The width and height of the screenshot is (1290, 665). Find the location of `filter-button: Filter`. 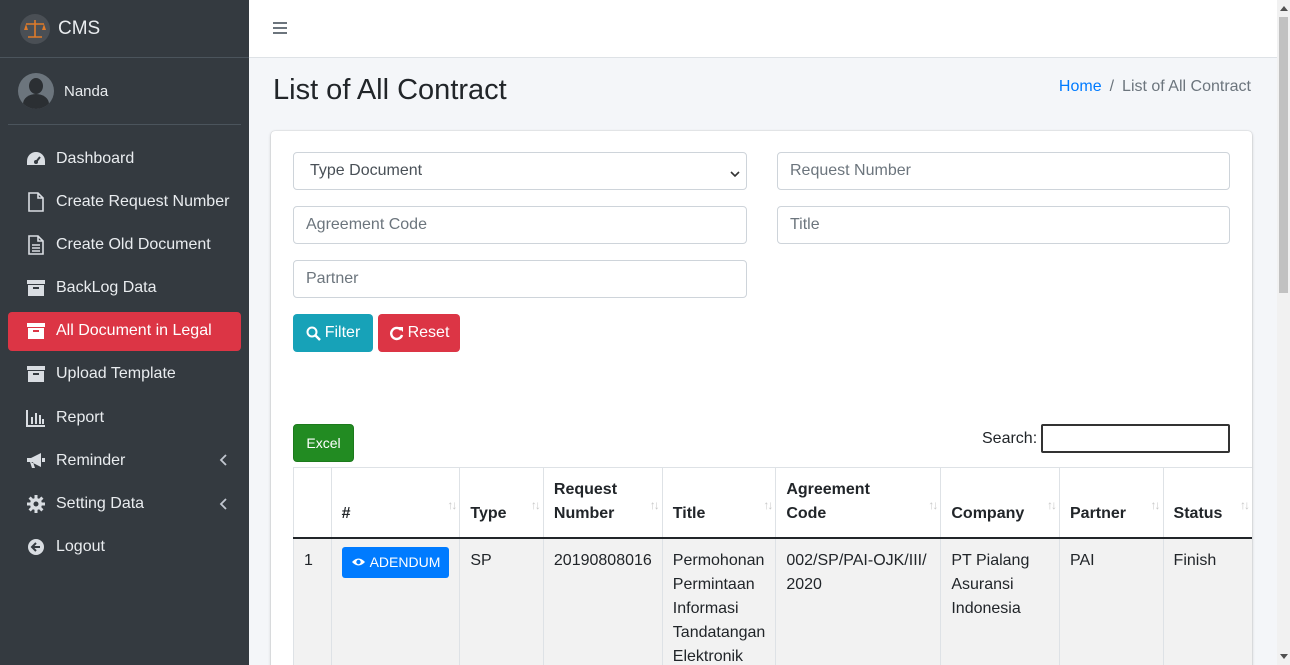

filter-button: Filter is located at coordinates (333, 333).